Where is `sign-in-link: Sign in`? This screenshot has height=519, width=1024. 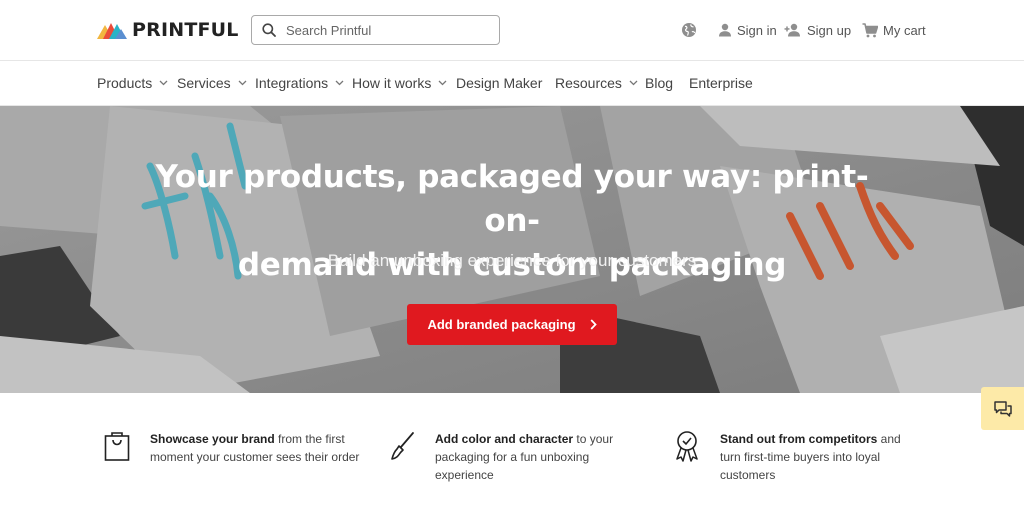 sign-in-link: Sign in is located at coordinates (747, 30).